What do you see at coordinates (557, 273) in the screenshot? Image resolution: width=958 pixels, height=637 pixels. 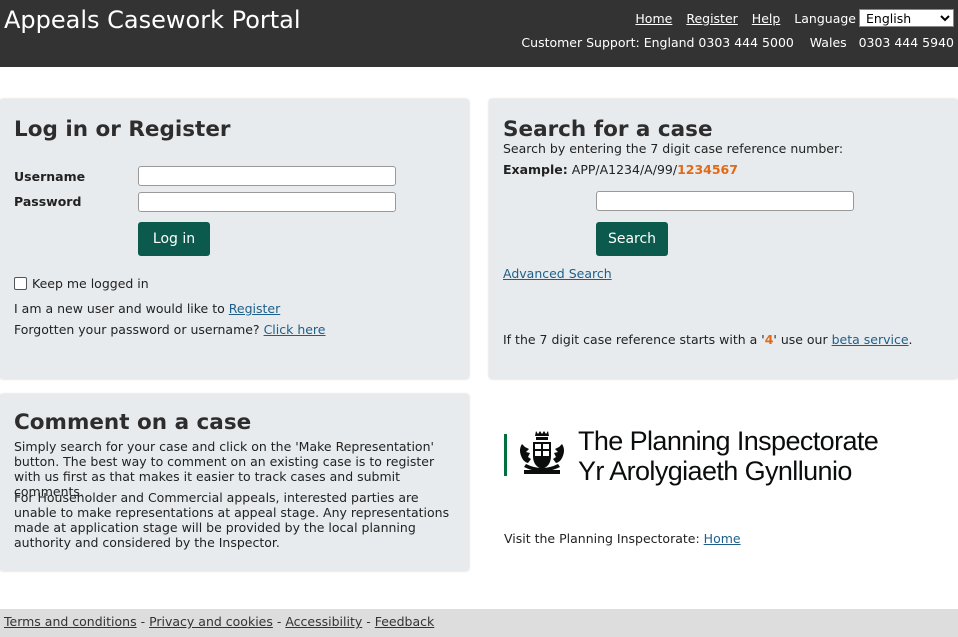 I see `advanced-search-link: Advanced Search` at bounding box center [557, 273].